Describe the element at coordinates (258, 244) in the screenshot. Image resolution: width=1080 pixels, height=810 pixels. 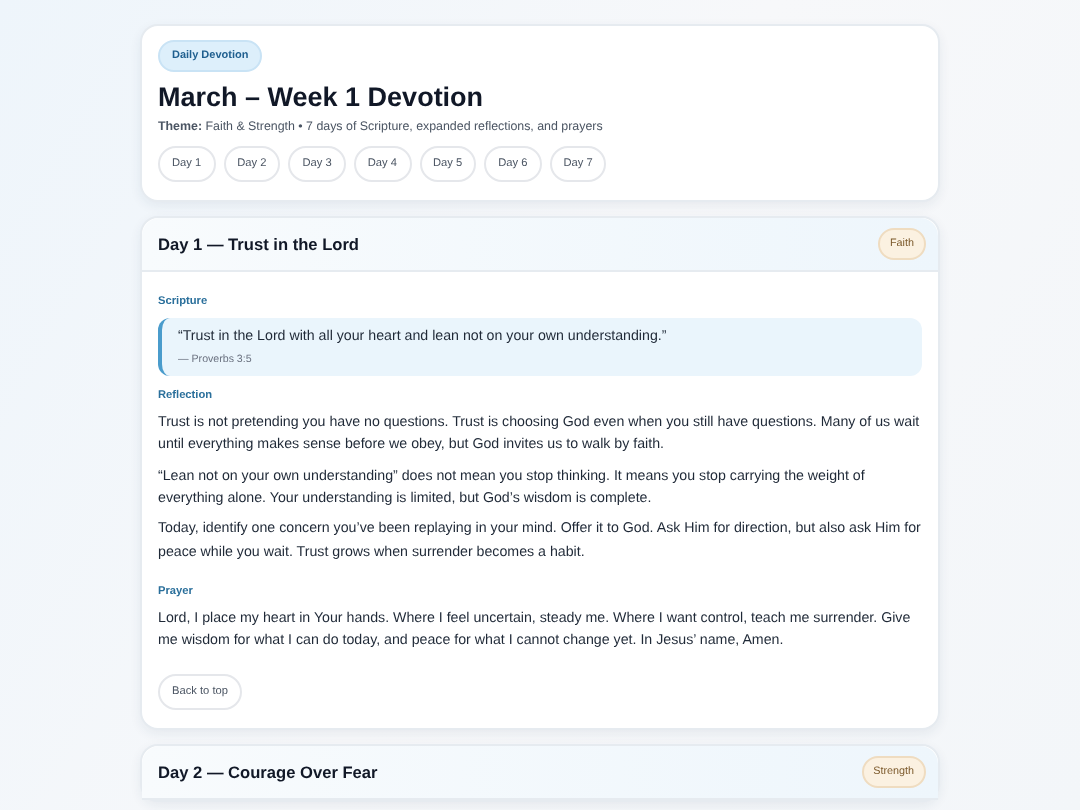
I see `day-title: Day 1 — Trust in the Lord` at that location.